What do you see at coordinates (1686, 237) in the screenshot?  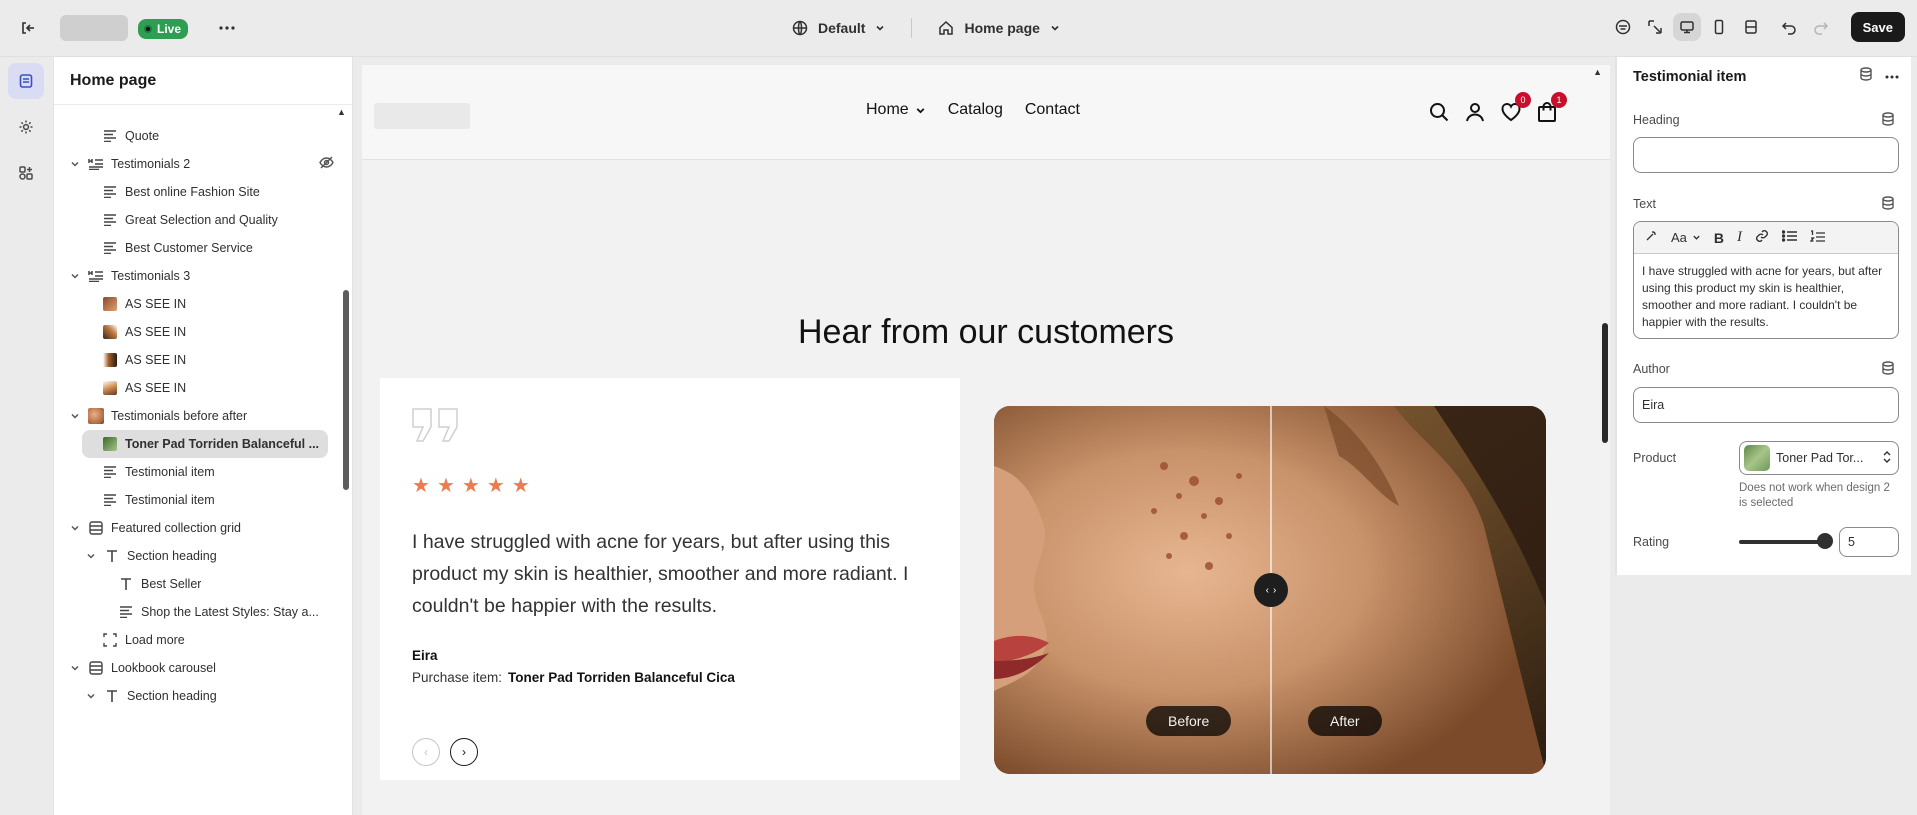 I see `font-size-icon: Aa` at bounding box center [1686, 237].